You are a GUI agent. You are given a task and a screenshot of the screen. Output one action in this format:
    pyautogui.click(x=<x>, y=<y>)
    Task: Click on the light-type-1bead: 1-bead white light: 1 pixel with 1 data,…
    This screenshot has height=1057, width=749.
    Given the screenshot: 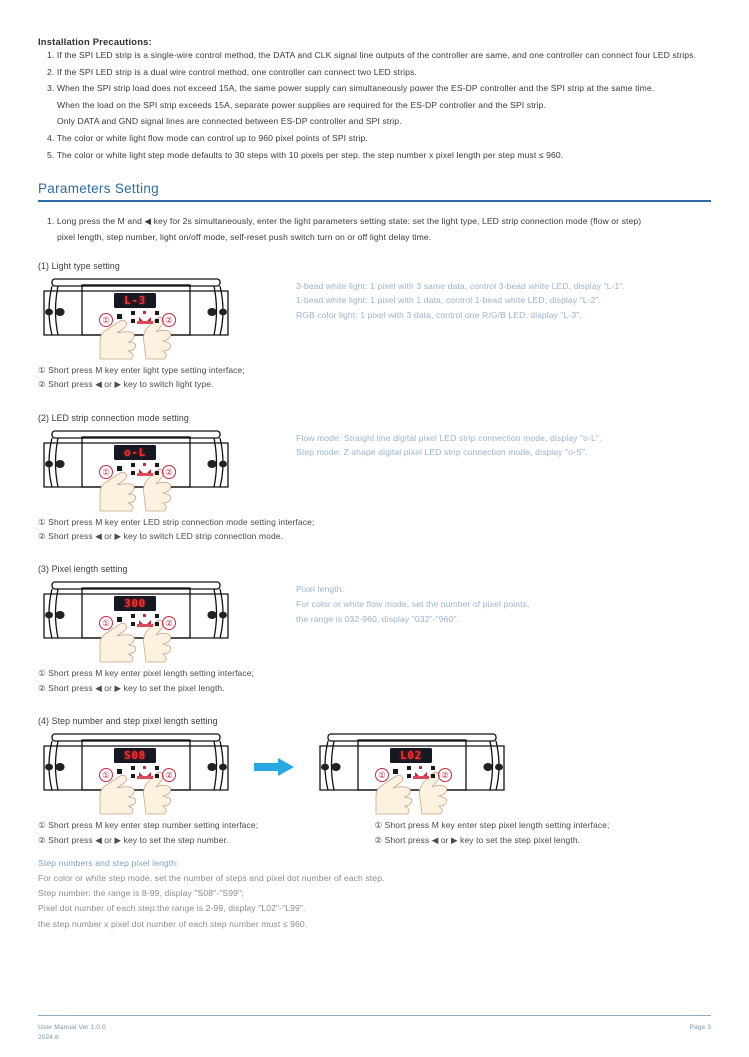 What is the action you would take?
    pyautogui.click(x=449, y=300)
    